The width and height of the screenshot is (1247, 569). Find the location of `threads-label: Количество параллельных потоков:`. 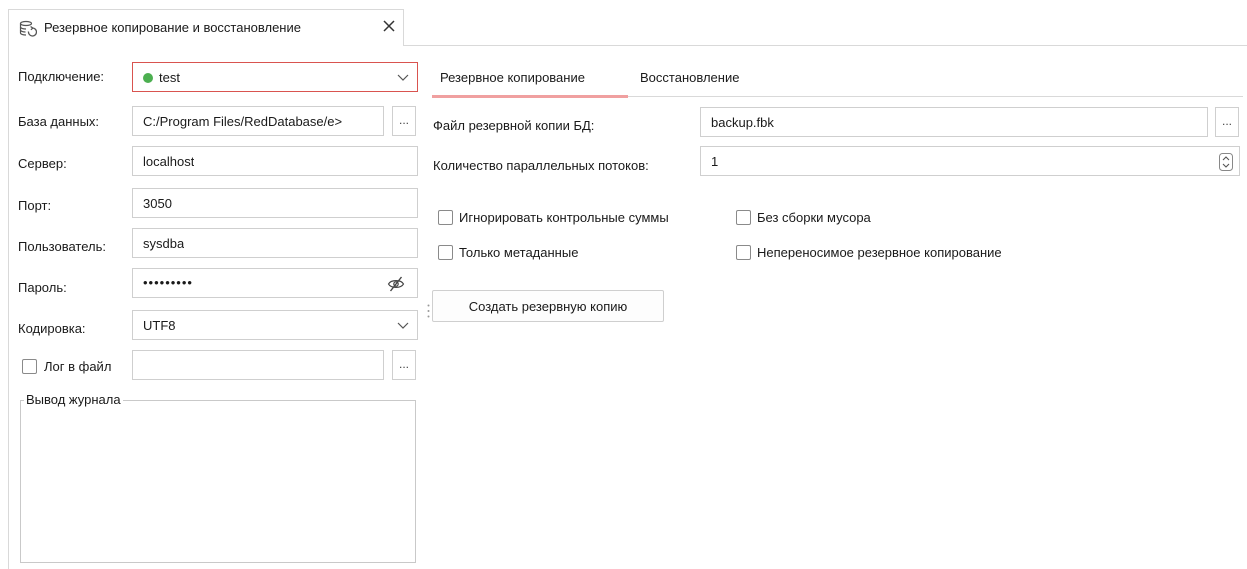

threads-label: Количество параллельных потоков: is located at coordinates (541, 165).